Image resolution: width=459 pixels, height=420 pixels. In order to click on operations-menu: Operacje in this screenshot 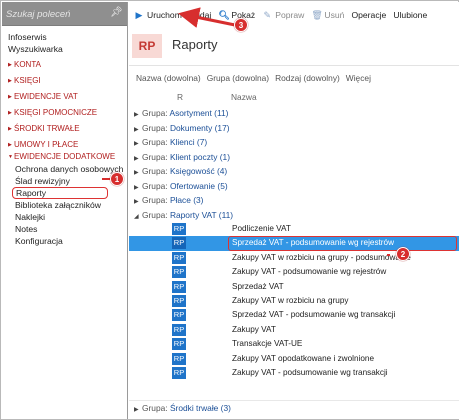, I will do `click(368, 15)`.